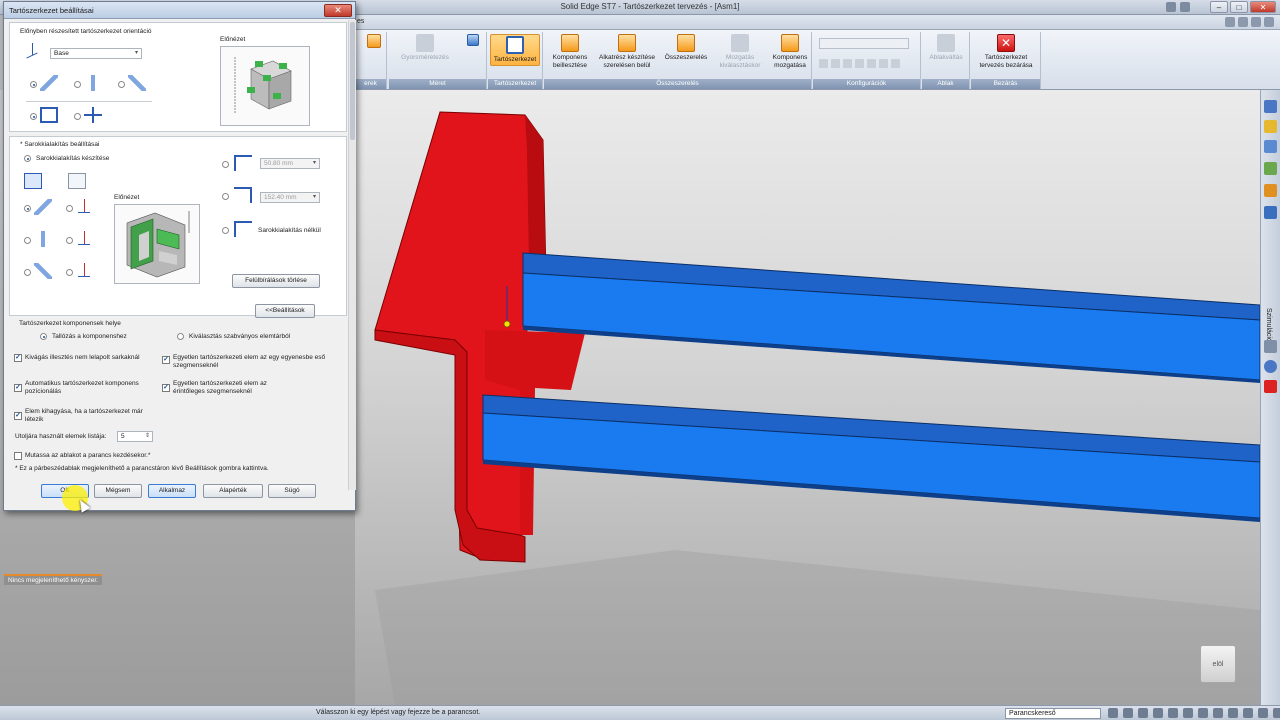 The image size is (1280, 720). I want to click on show-on-start-check, so click(18, 456).